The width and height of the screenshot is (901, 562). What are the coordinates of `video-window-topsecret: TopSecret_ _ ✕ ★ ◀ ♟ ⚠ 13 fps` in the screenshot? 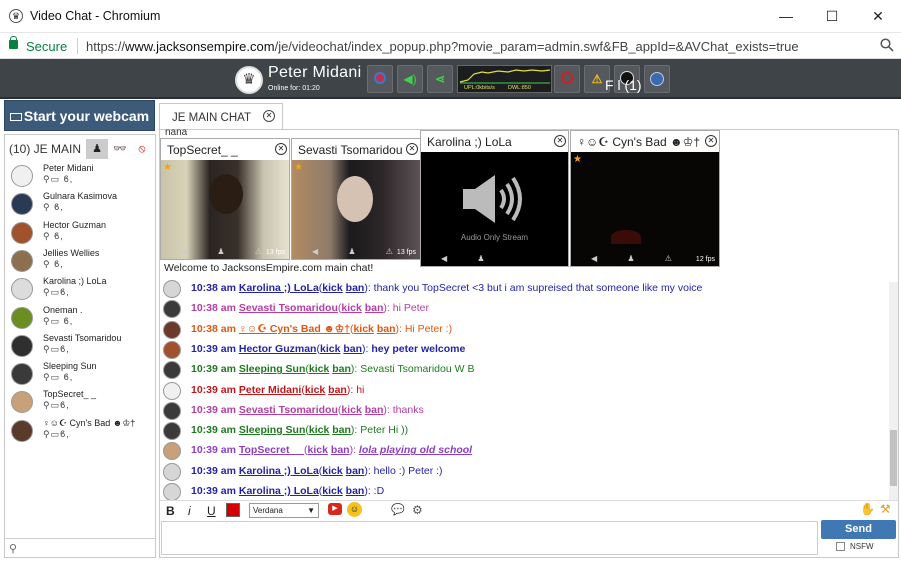 It's located at (225, 199).